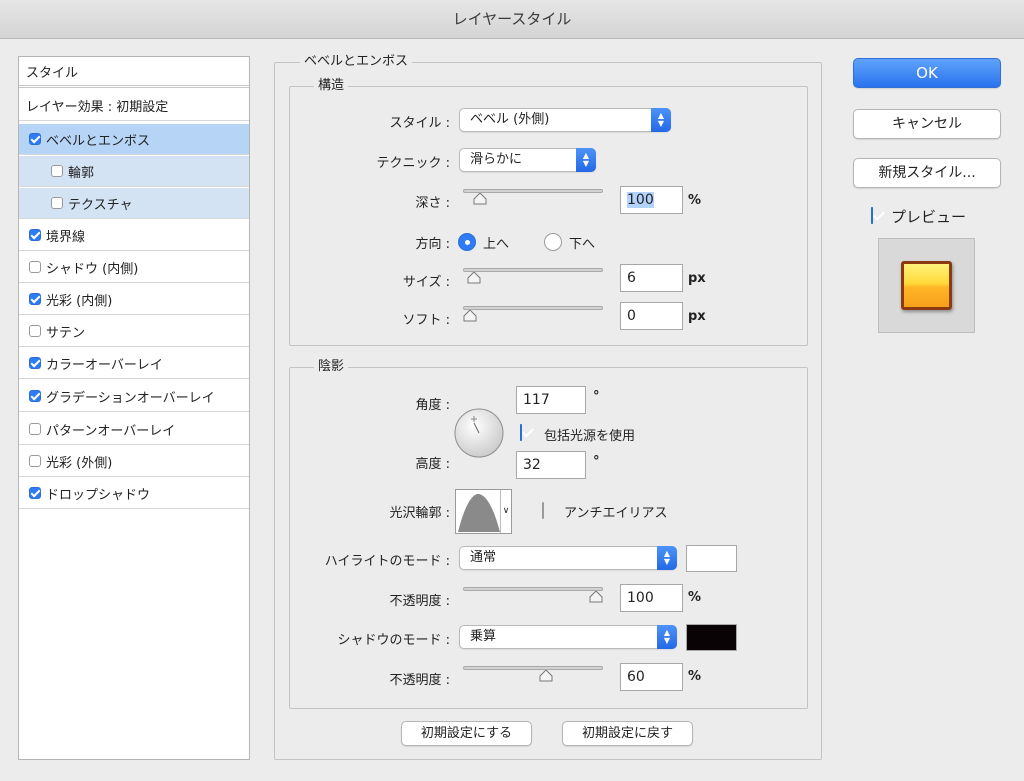  What do you see at coordinates (419, 513) in the screenshot?
I see `gloss-contour-label: 光沢輪郭 :` at bounding box center [419, 513].